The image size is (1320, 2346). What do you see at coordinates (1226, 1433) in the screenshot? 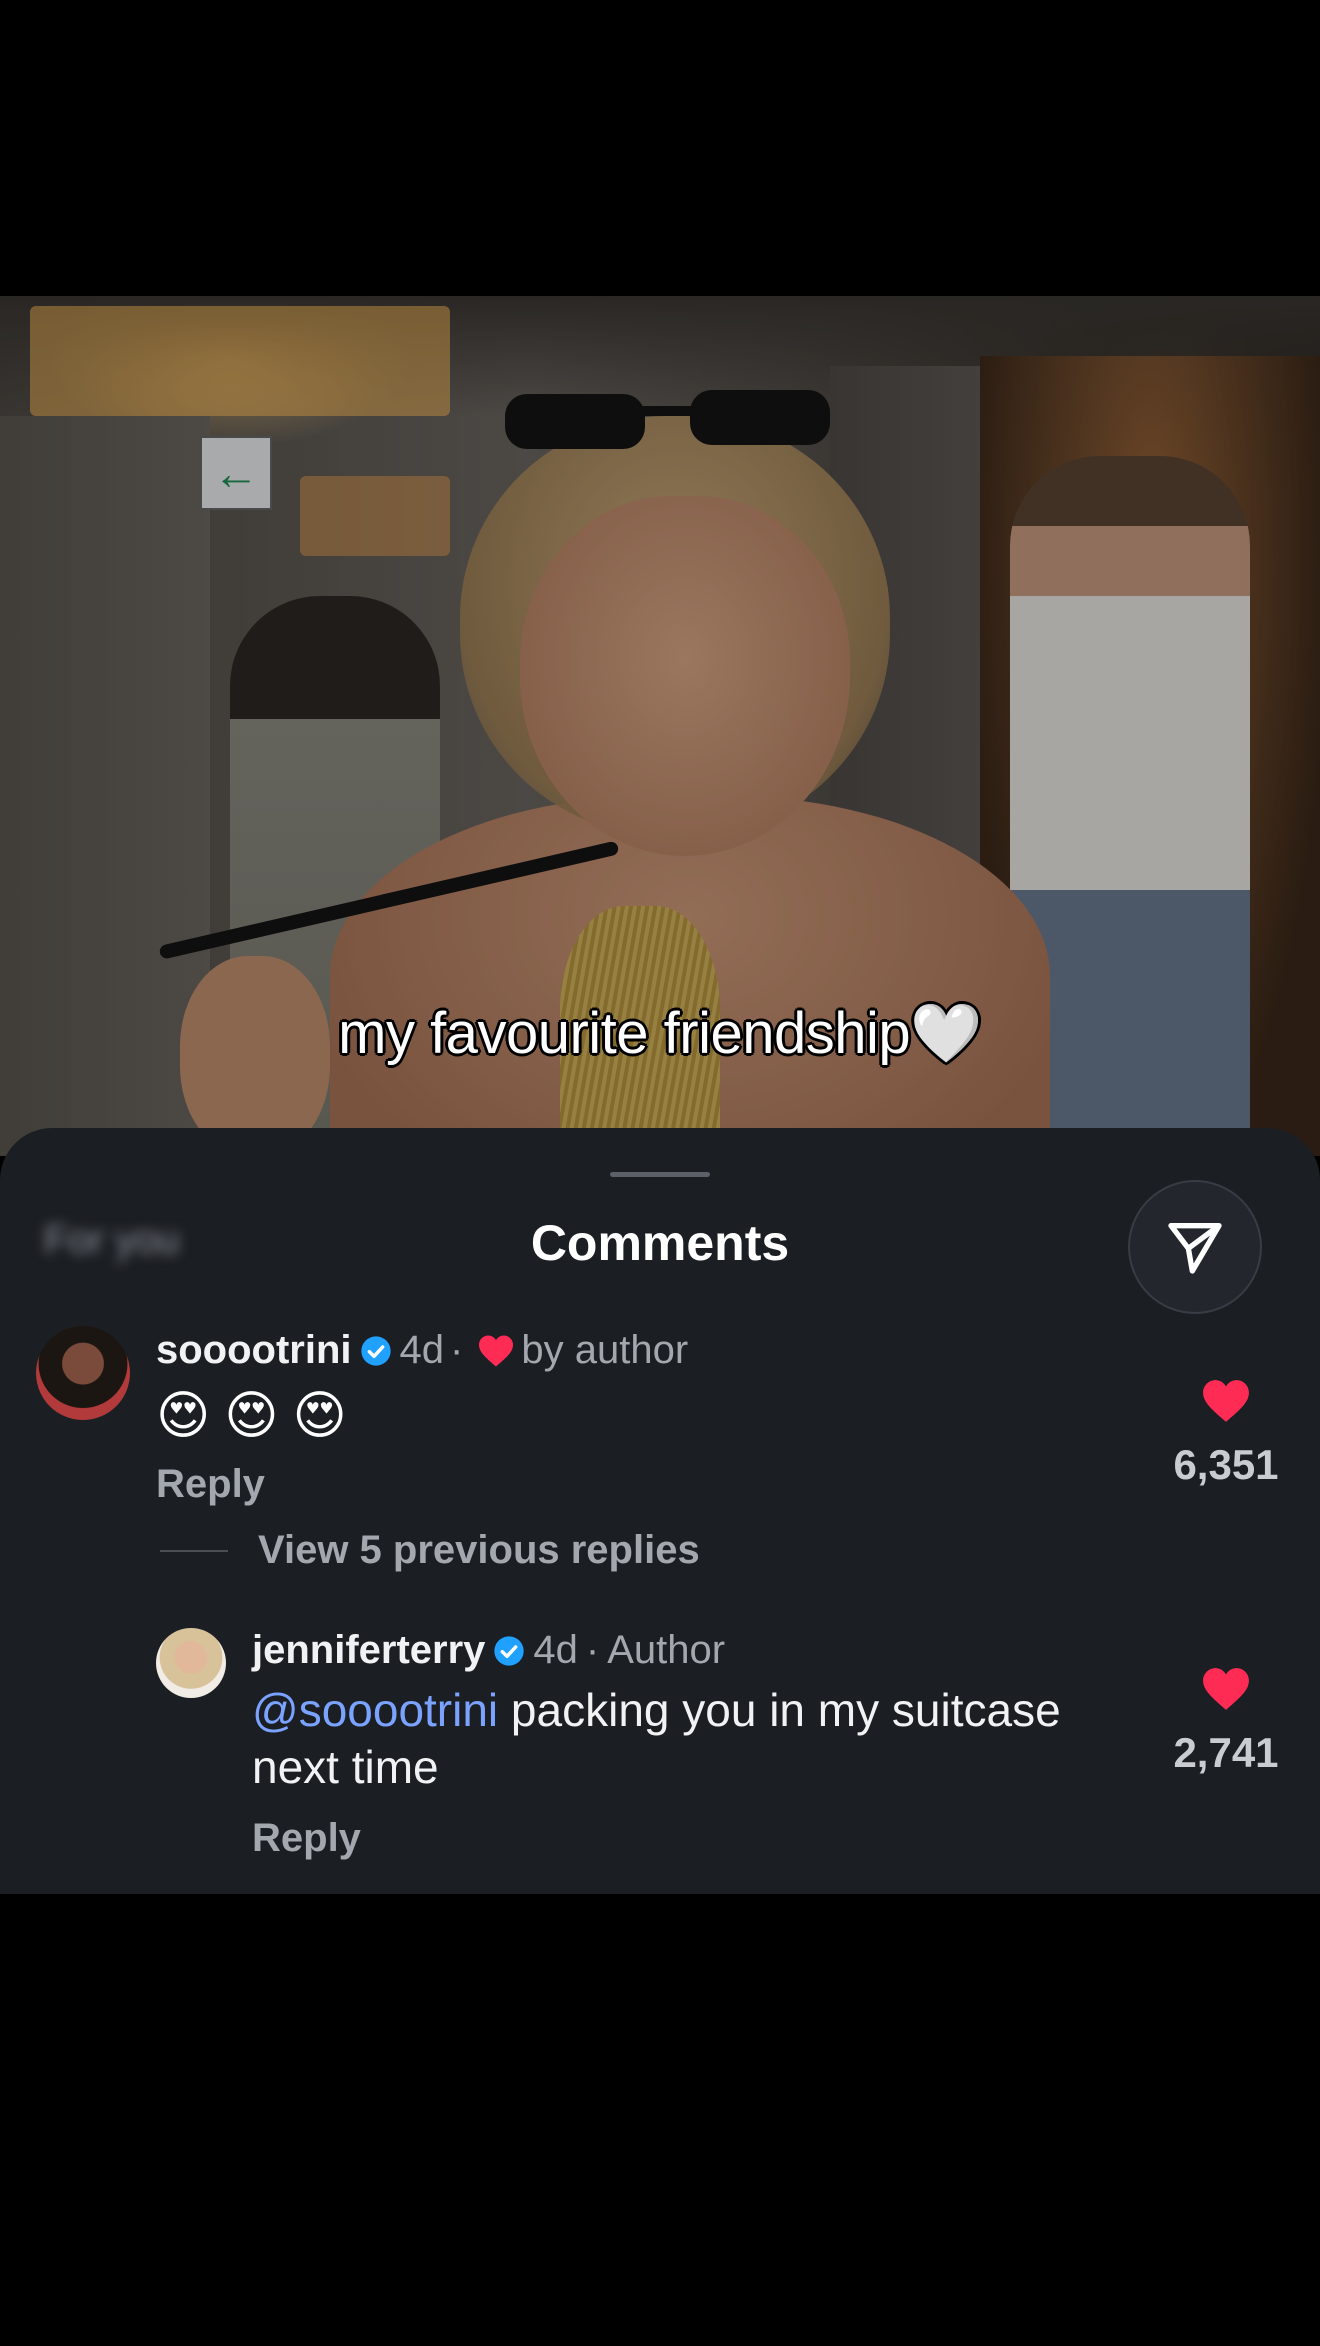
I see `like-button: 6,351` at bounding box center [1226, 1433].